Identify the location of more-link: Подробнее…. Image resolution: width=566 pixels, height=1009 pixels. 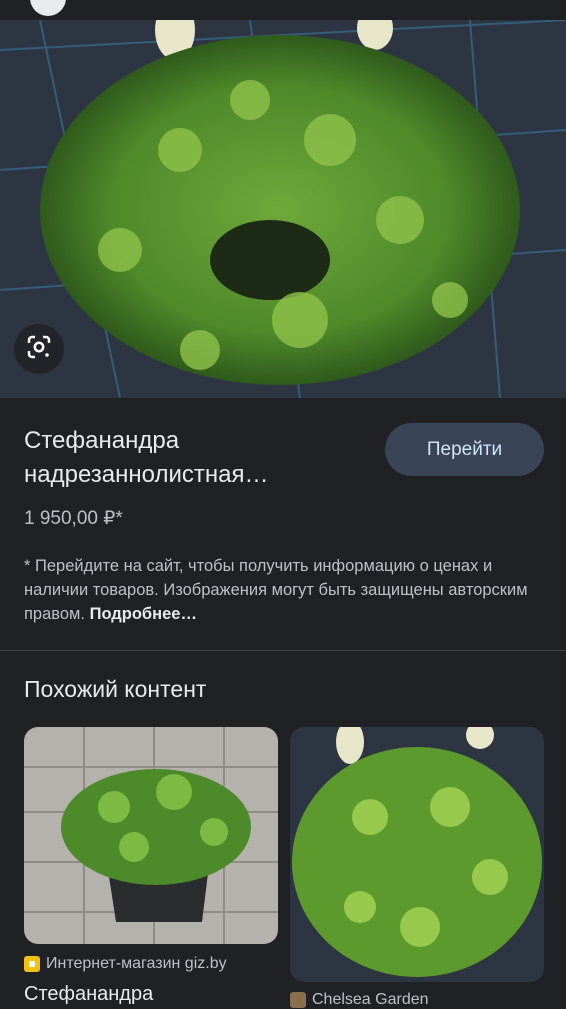
(143, 614).